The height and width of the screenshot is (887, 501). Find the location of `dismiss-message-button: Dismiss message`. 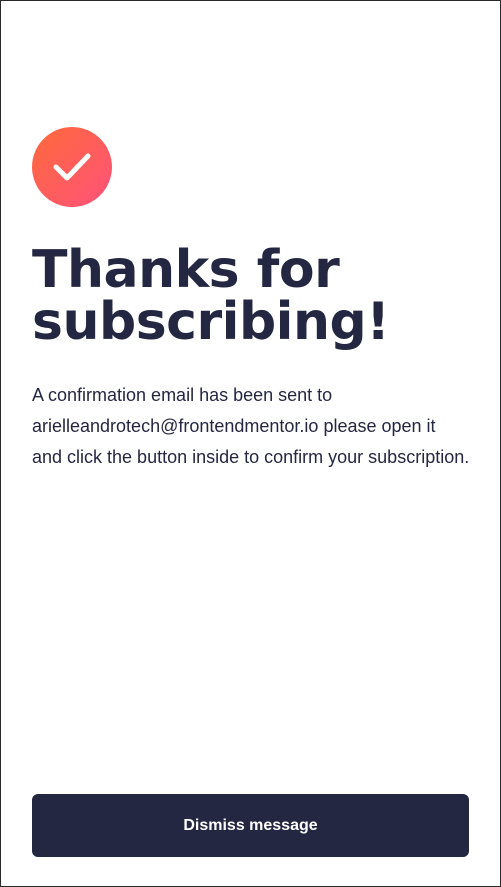

dismiss-message-button: Dismiss message is located at coordinates (250, 825).